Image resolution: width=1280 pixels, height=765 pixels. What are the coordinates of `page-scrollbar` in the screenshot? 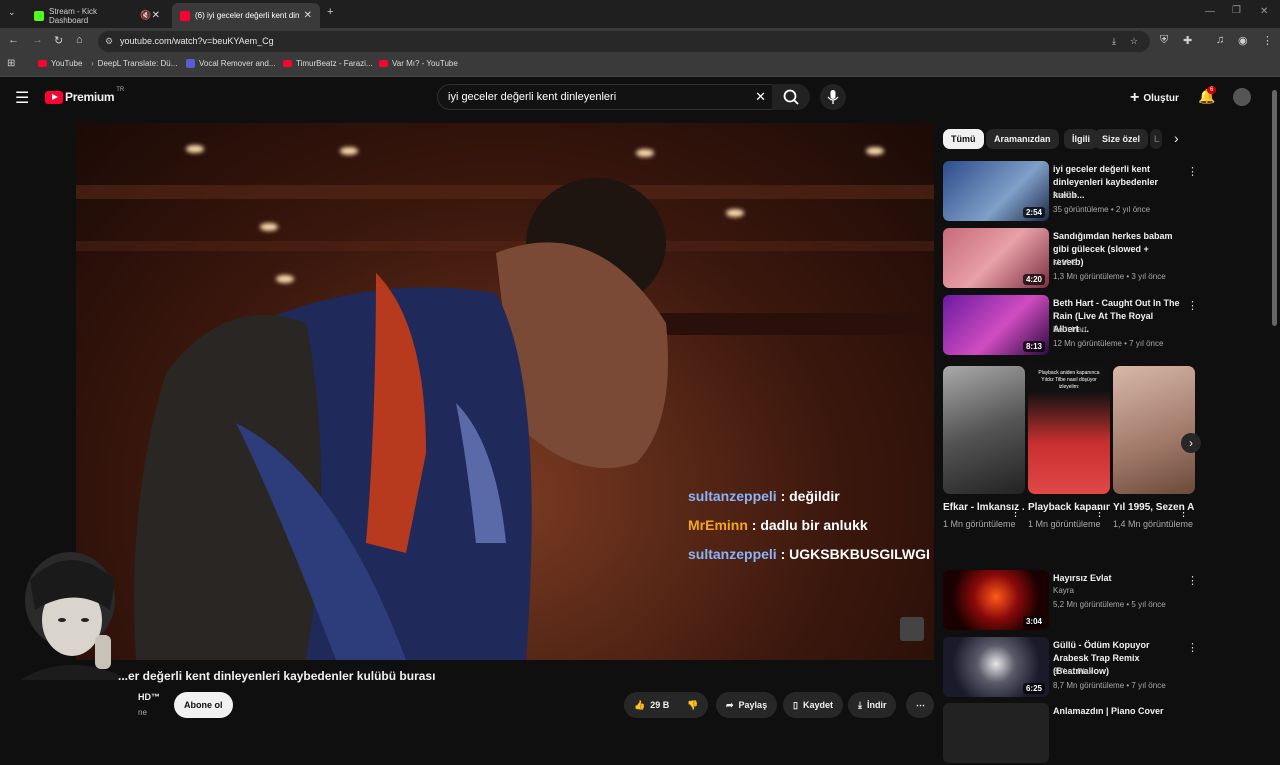 It's located at (1274, 208).